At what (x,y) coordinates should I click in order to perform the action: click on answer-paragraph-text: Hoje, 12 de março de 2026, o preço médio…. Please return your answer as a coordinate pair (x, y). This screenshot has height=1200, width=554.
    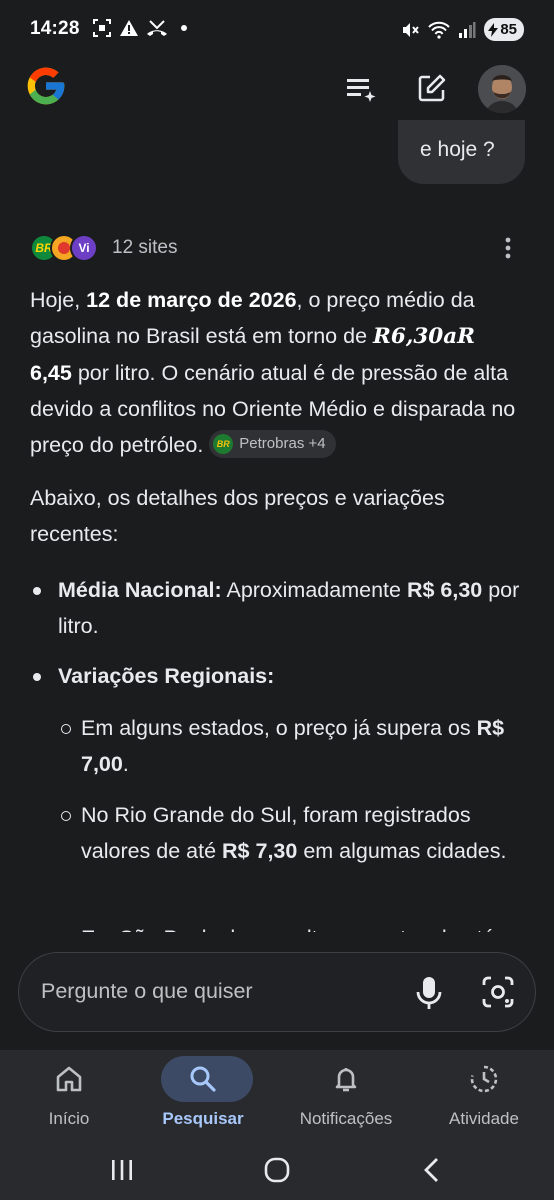
    Looking at the image, I should click on (280, 372).